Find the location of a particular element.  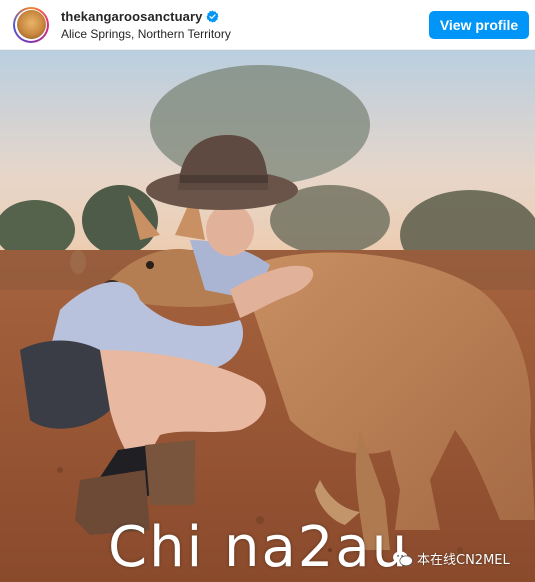

view-profile-button: View profile is located at coordinates (479, 25).